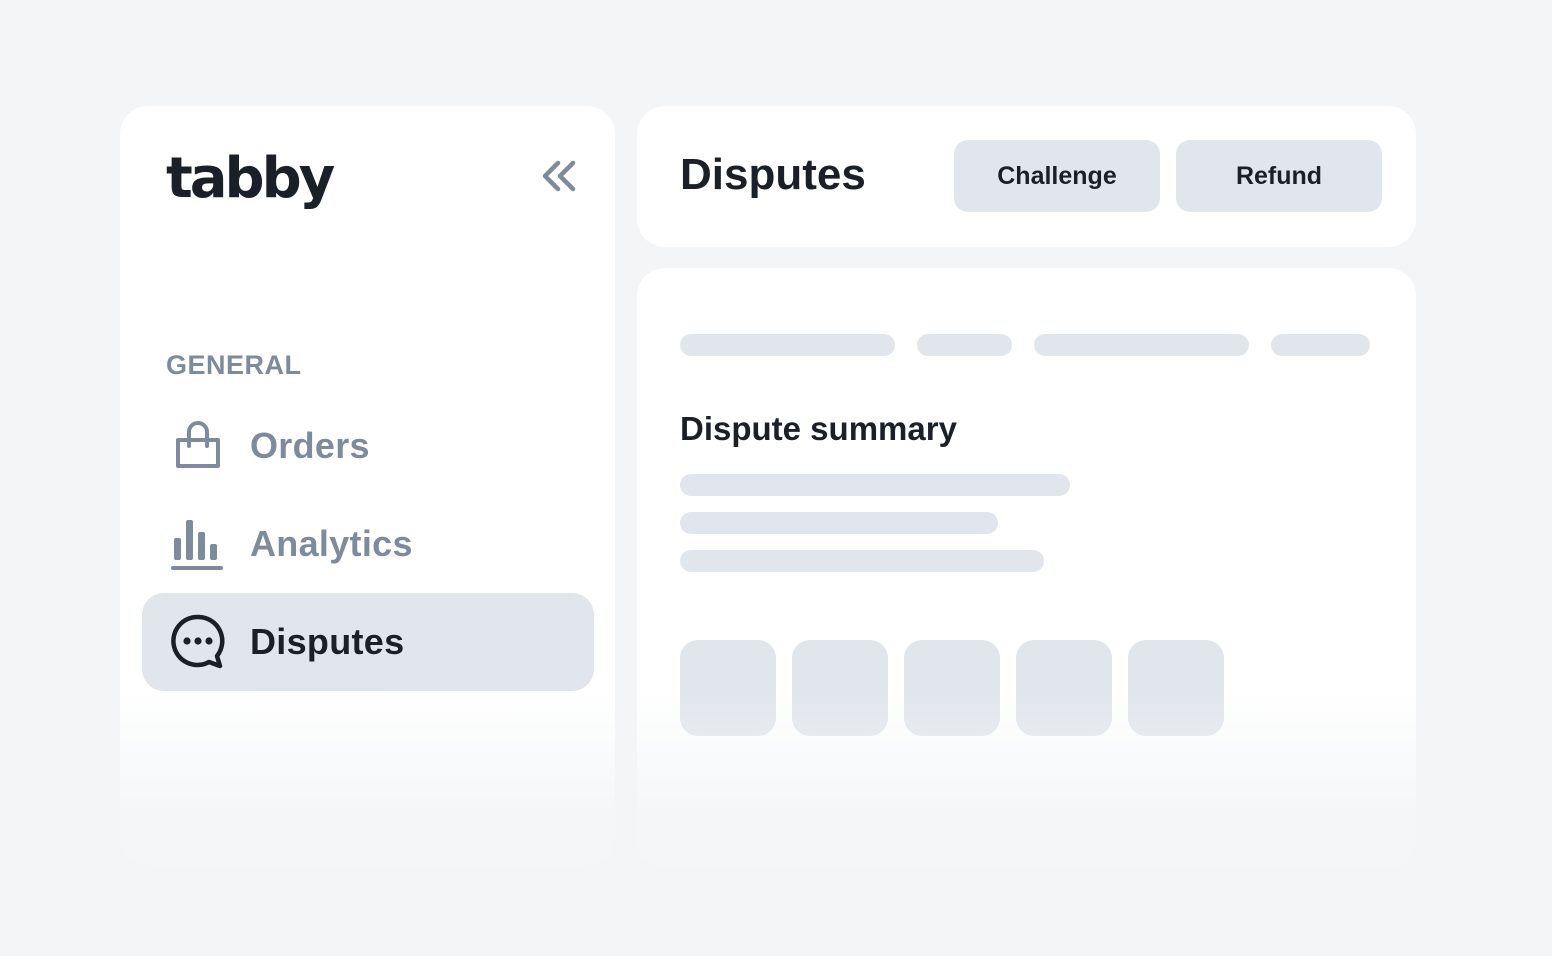  What do you see at coordinates (773, 174) in the screenshot?
I see `page-title: Disputes` at bounding box center [773, 174].